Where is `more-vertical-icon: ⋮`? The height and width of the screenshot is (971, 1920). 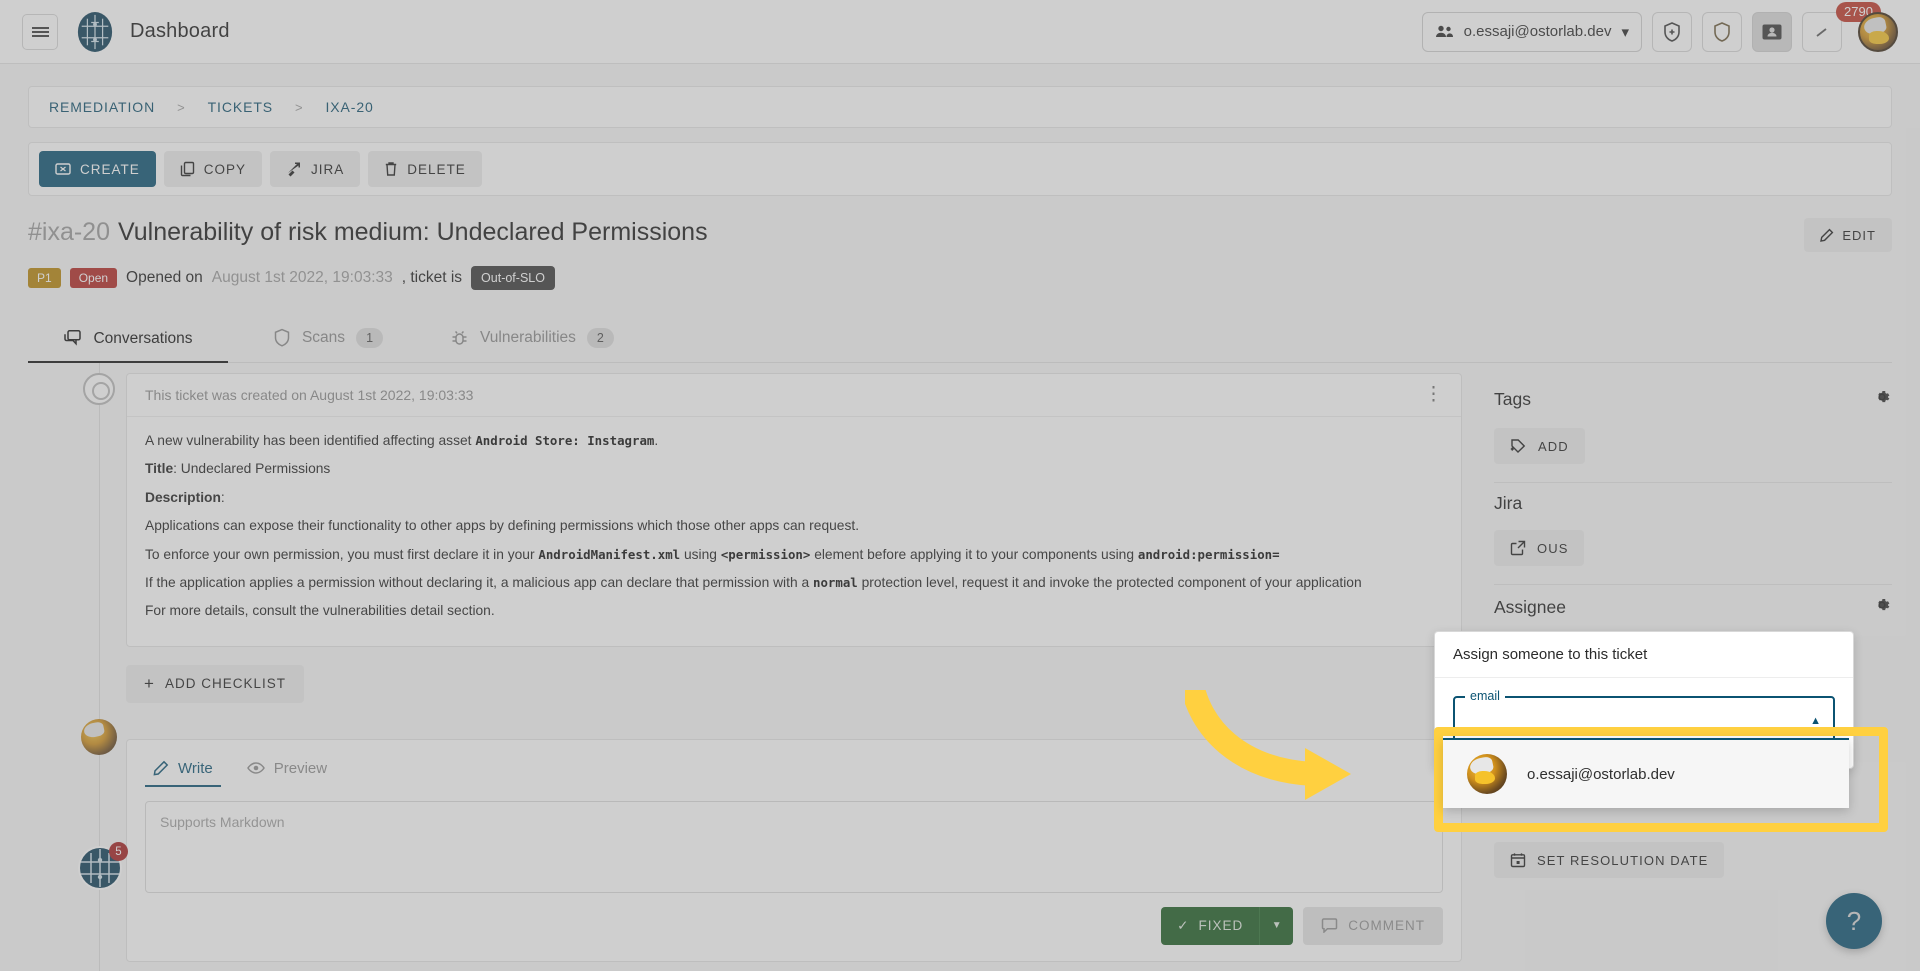 more-vertical-icon: ⋮ is located at coordinates (1433, 394).